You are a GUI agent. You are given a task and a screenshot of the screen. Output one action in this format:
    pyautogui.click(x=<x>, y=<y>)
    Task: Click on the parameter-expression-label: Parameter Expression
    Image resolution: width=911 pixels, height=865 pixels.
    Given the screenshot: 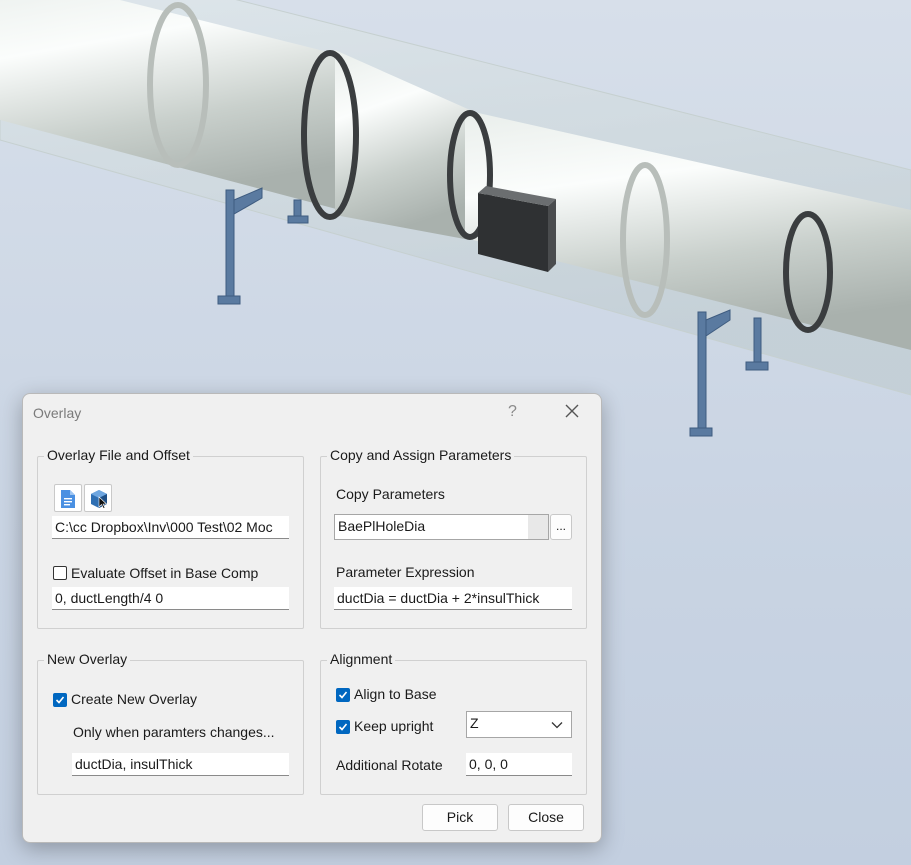 What is the action you would take?
    pyautogui.click(x=405, y=572)
    